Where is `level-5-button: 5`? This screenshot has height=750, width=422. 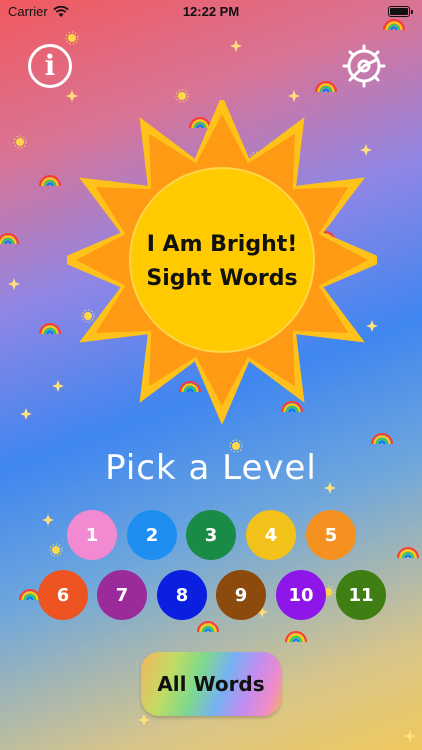
level-5-button: 5 is located at coordinates (331, 535).